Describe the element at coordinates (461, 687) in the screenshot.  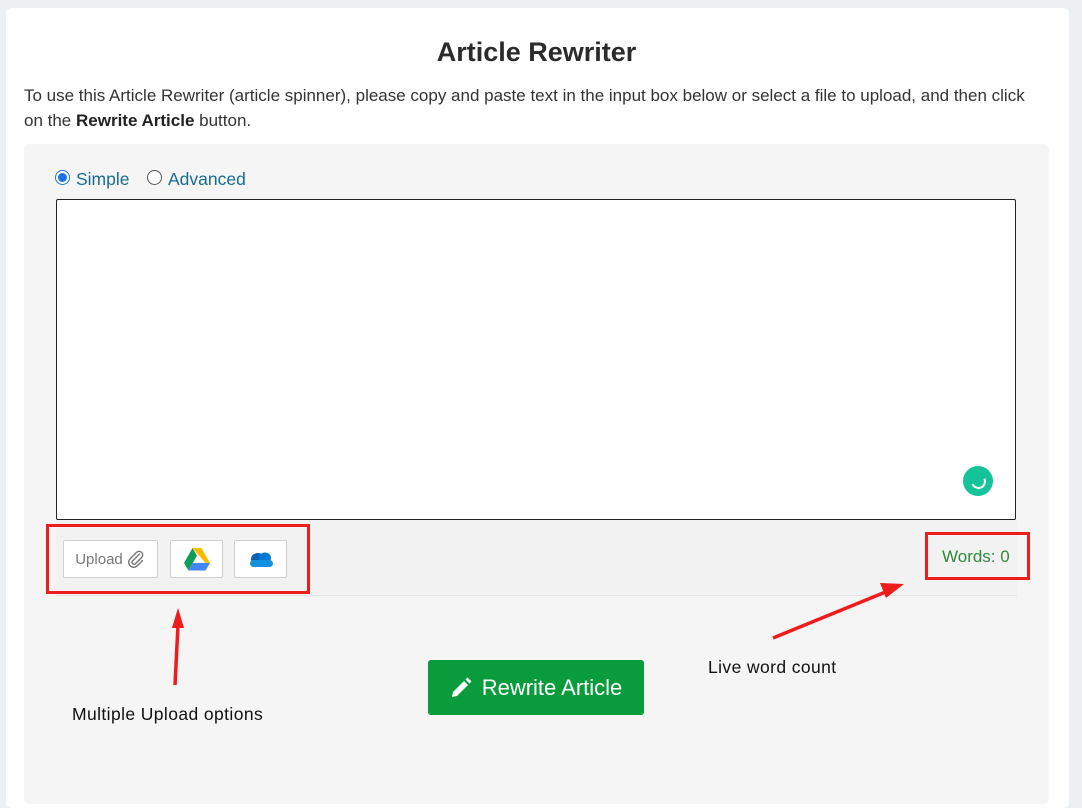
I see `pencil-icon` at that location.